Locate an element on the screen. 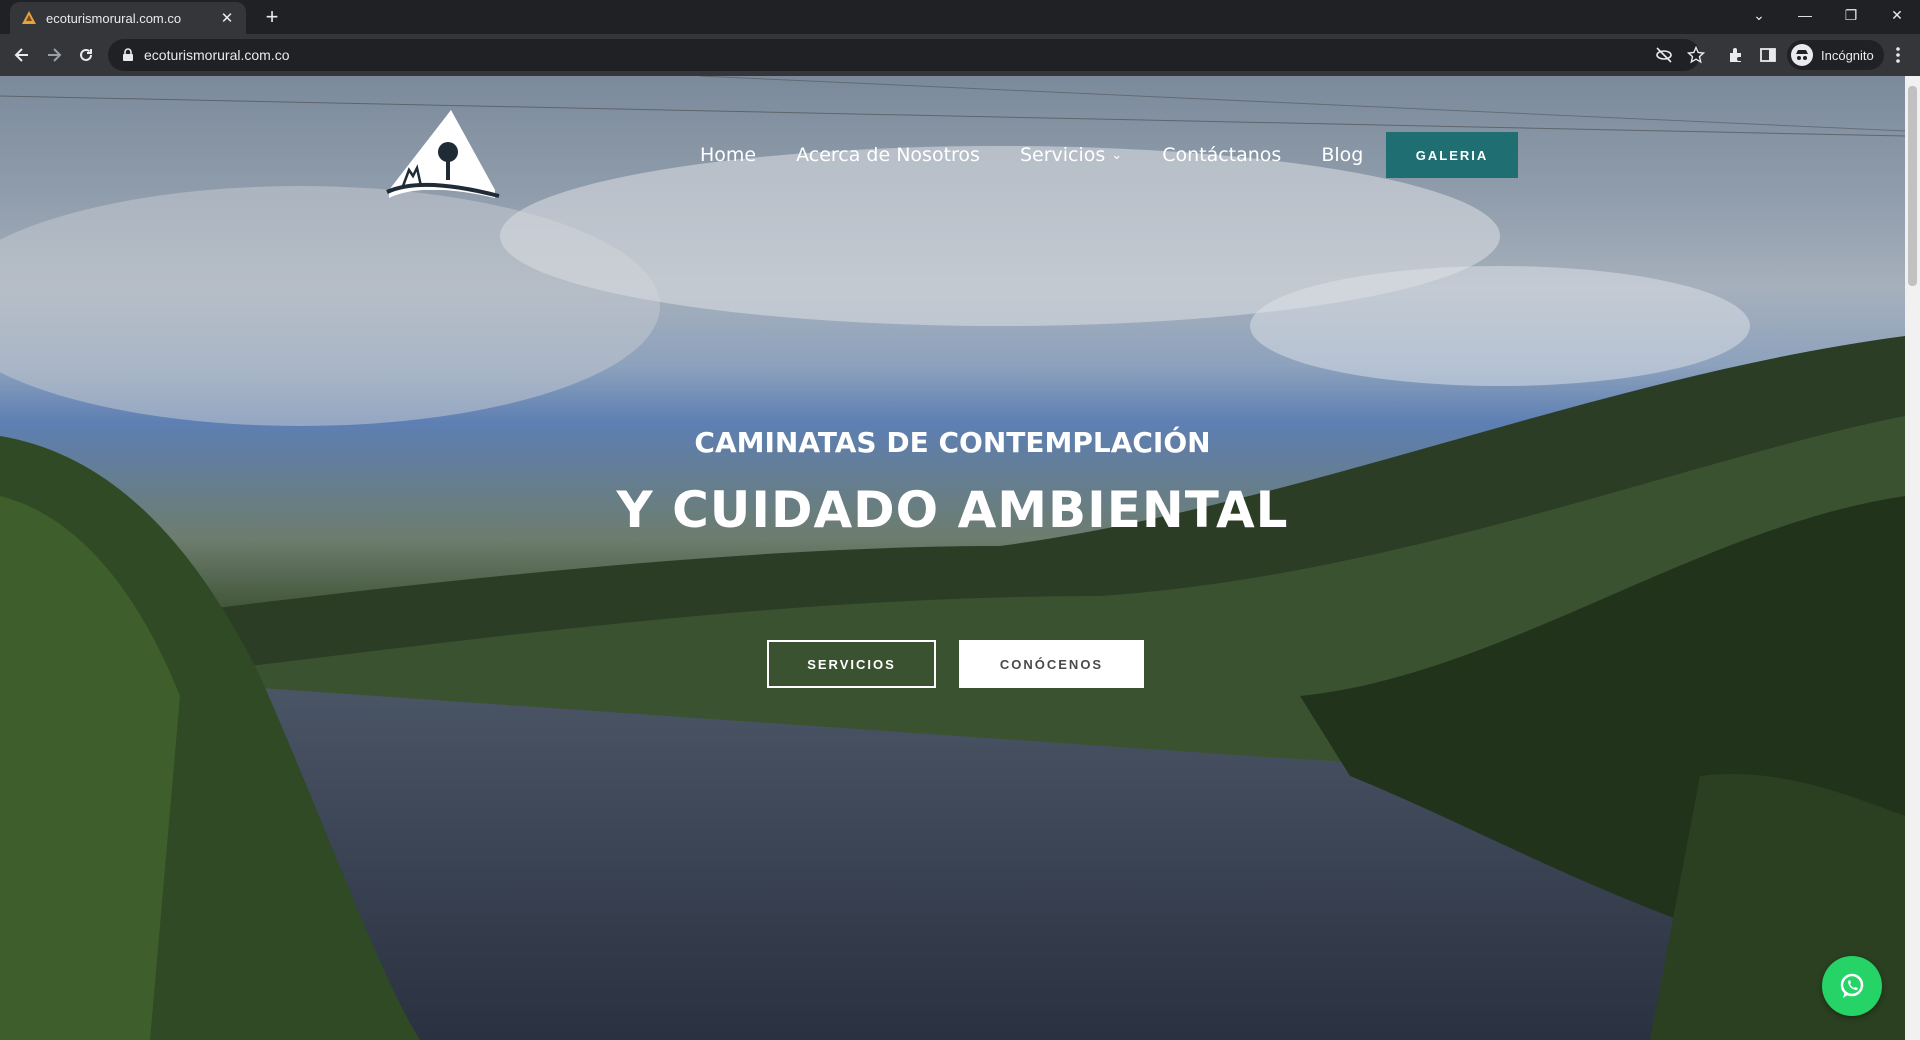 This screenshot has width=1920, height=1040. restore-button: ❐ is located at coordinates (1851, 15).